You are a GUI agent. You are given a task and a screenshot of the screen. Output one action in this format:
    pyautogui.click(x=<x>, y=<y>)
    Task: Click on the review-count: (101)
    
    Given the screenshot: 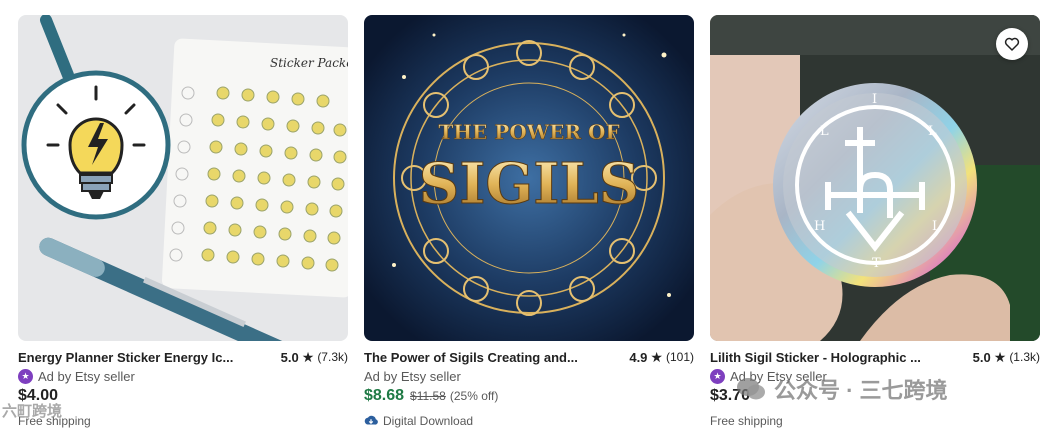 What is the action you would take?
    pyautogui.click(x=679, y=357)
    